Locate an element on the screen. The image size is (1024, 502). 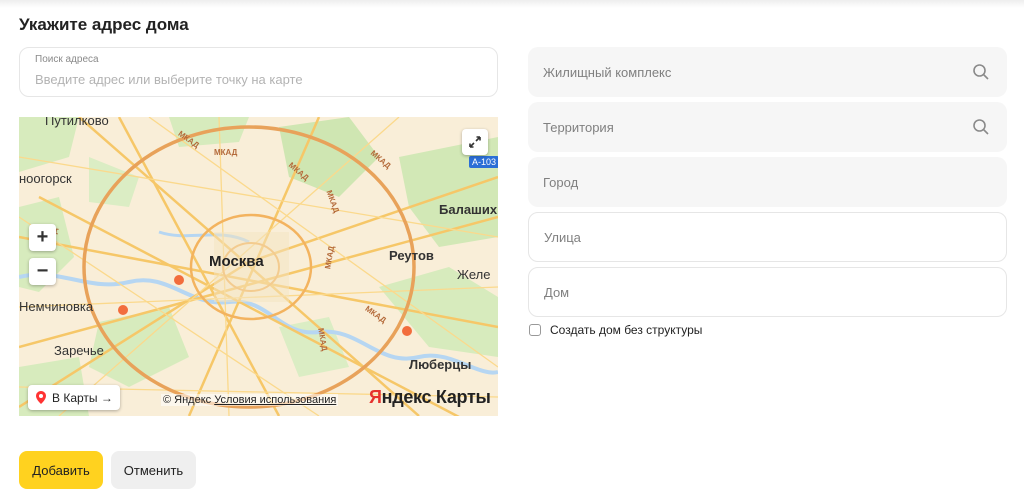
copyright-text: © Яндекс is located at coordinates (187, 400).